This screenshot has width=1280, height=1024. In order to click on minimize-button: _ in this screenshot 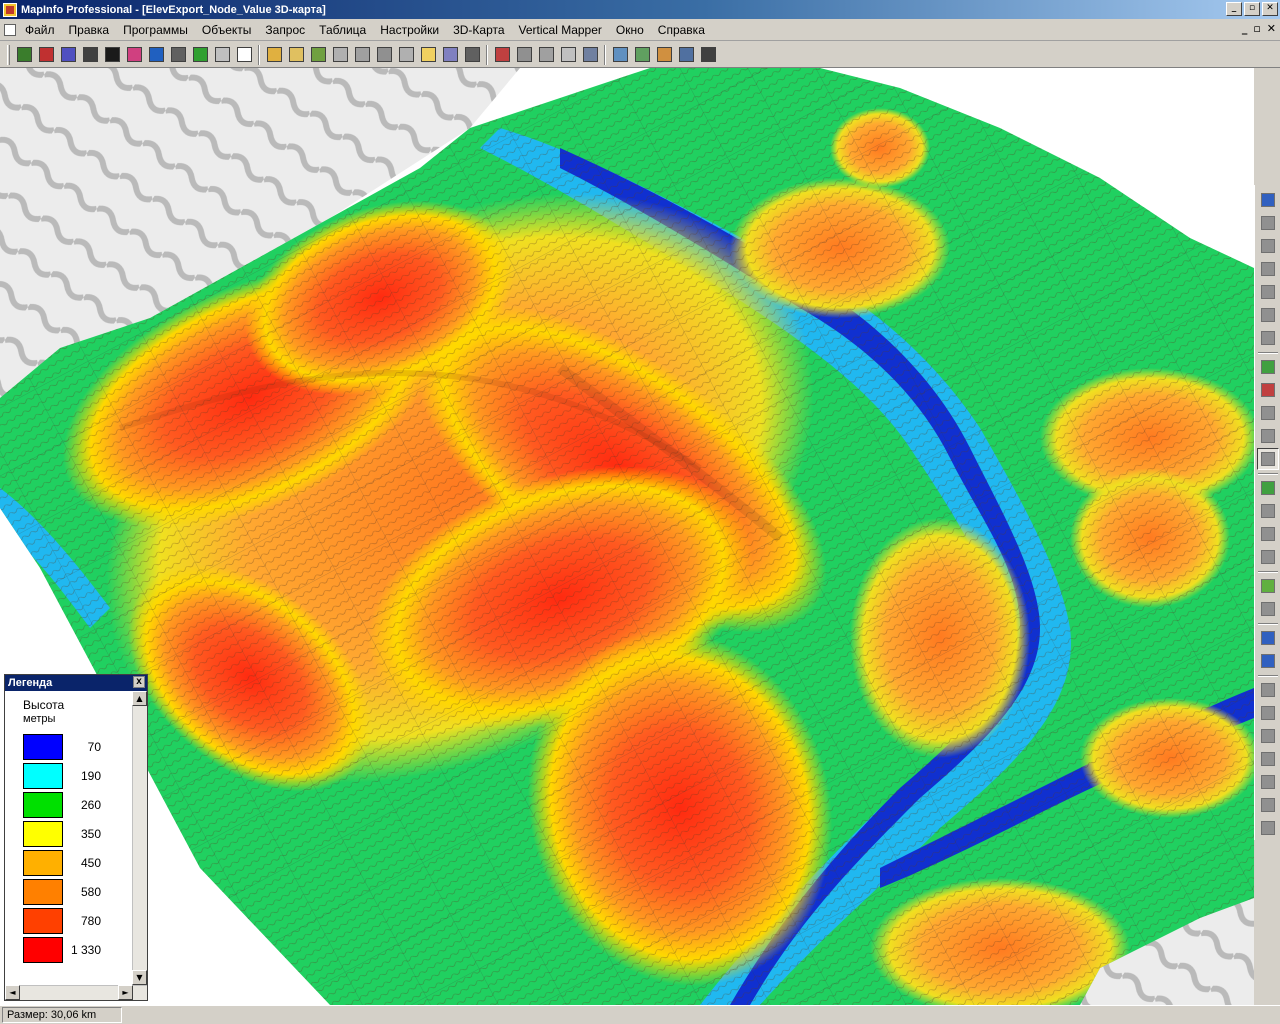, I will do `click(1234, 9)`.